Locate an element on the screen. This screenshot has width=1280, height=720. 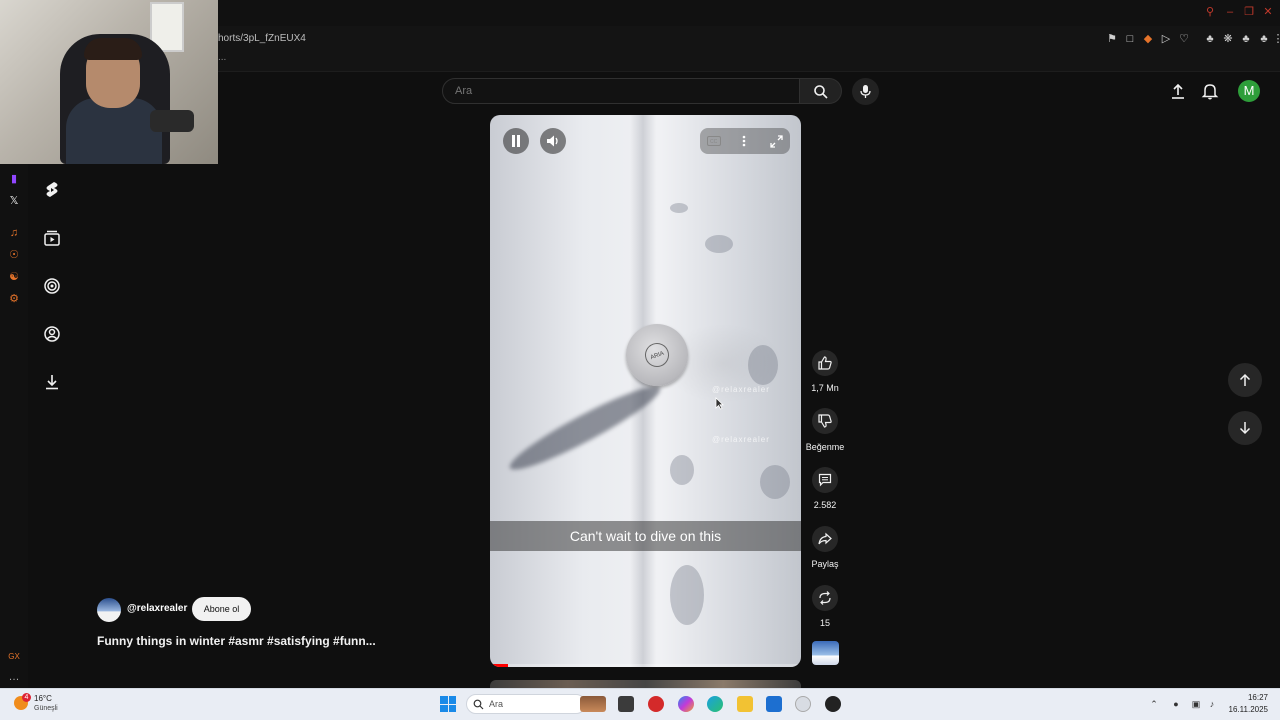
notifications-icon is located at coordinates (1210, 91).